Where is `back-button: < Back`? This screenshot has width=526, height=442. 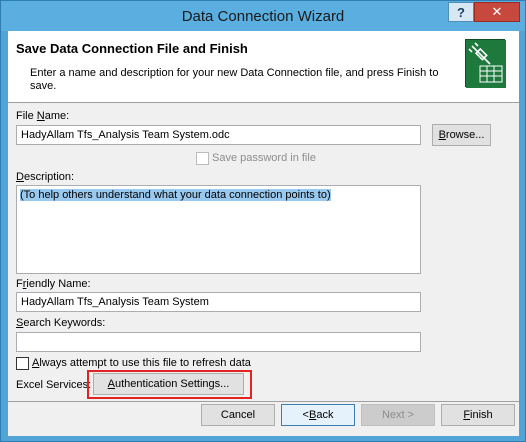
back-button: < Back is located at coordinates (318, 415).